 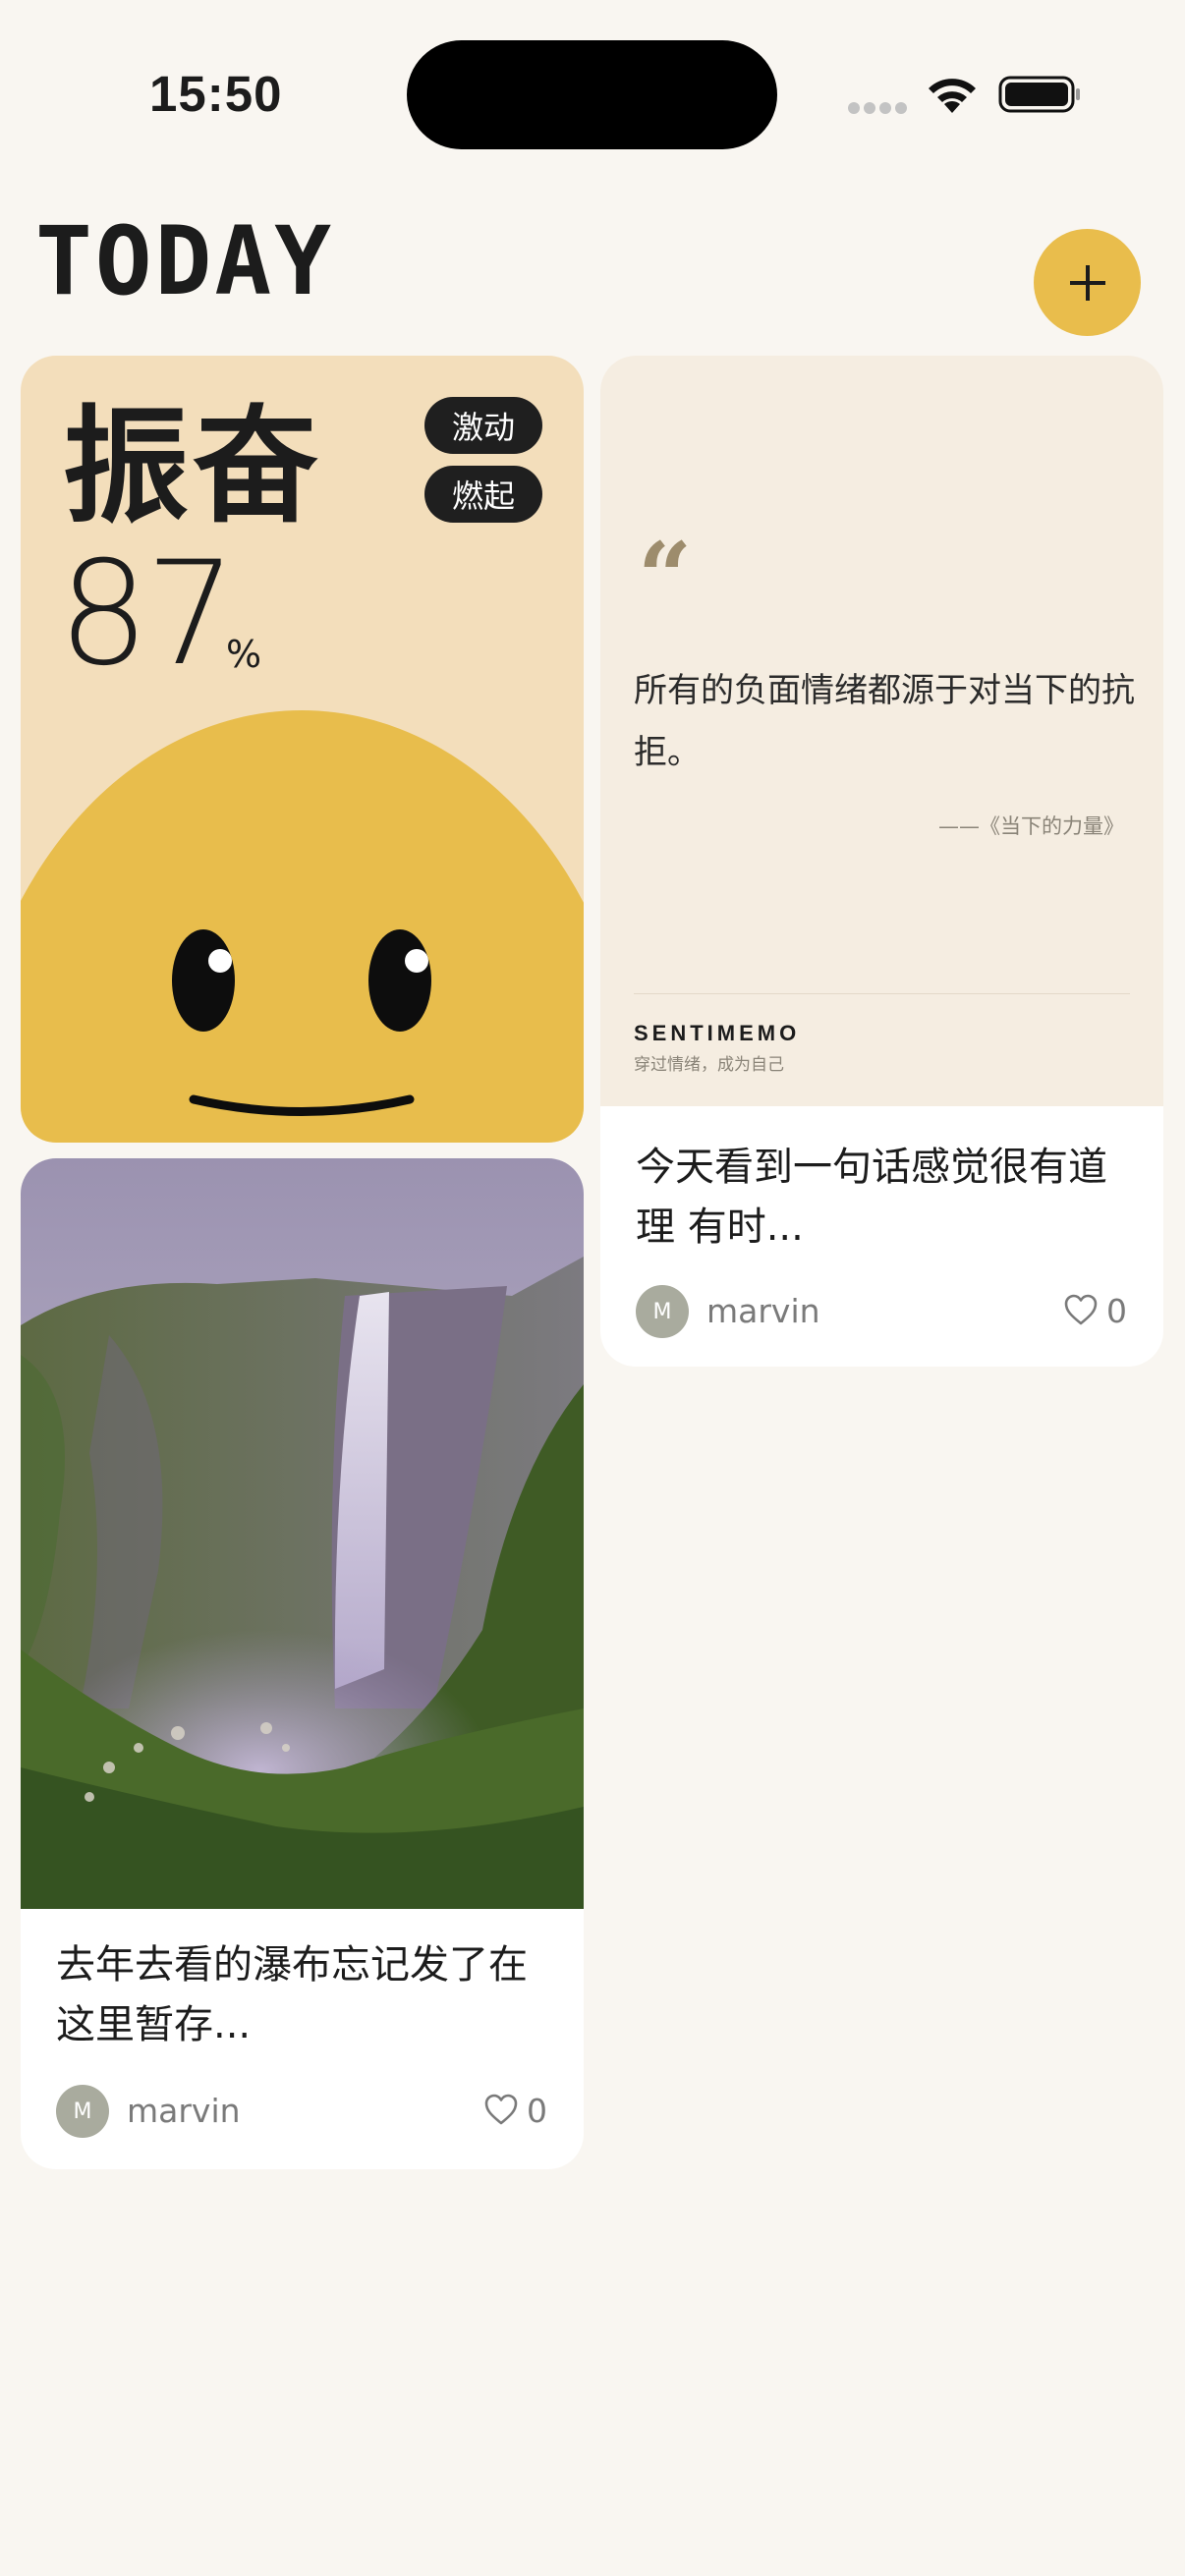 I want to click on plus-icon, so click(x=1087, y=282).